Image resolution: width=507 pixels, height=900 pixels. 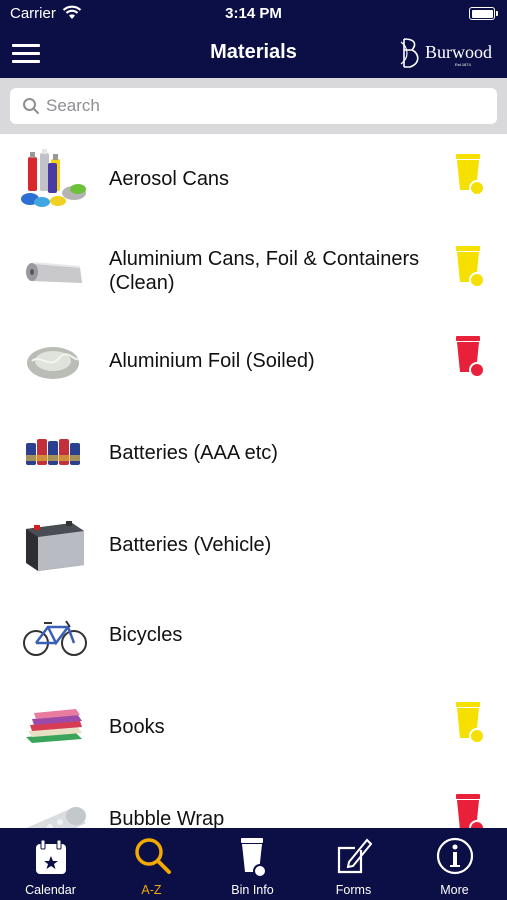 I want to click on search-field, so click(x=253, y=106).